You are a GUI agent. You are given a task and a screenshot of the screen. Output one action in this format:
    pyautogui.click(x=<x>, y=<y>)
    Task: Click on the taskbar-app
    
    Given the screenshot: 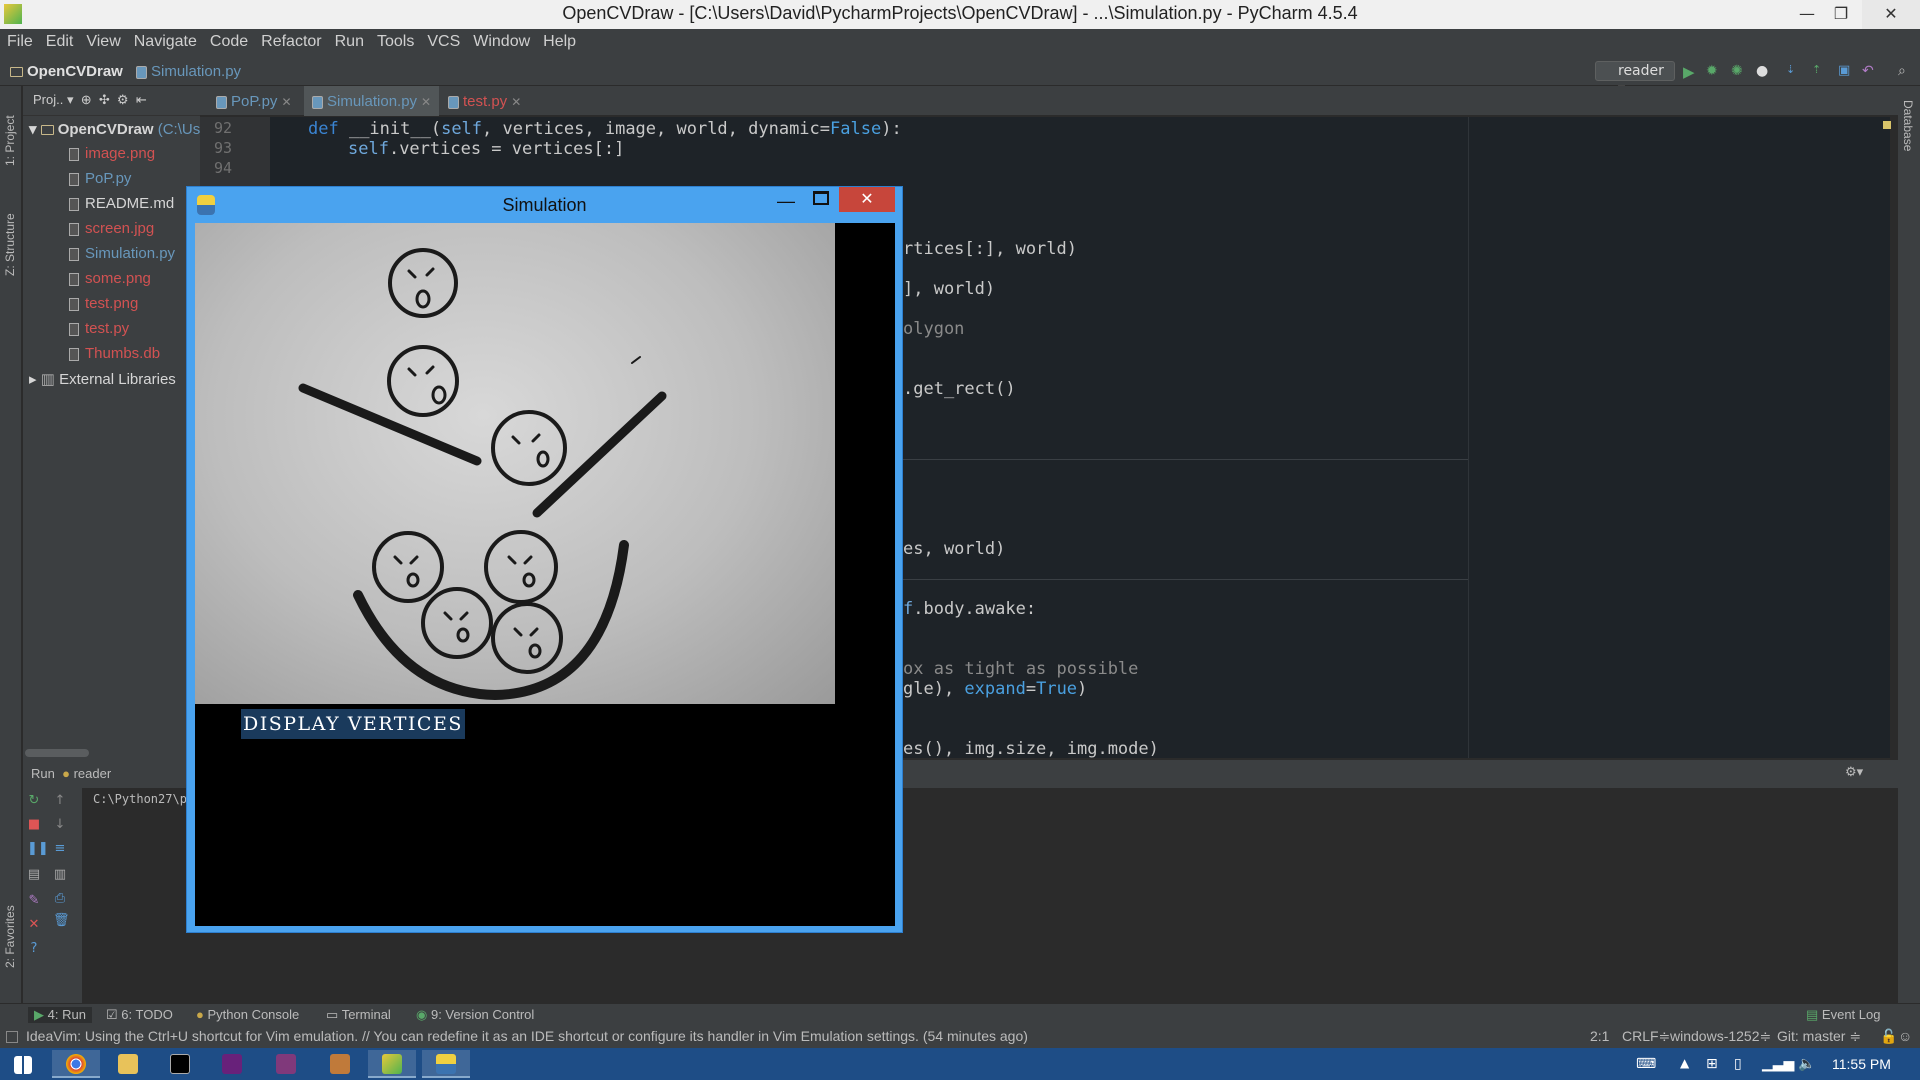 What is the action you would take?
    pyautogui.click(x=340, y=1064)
    